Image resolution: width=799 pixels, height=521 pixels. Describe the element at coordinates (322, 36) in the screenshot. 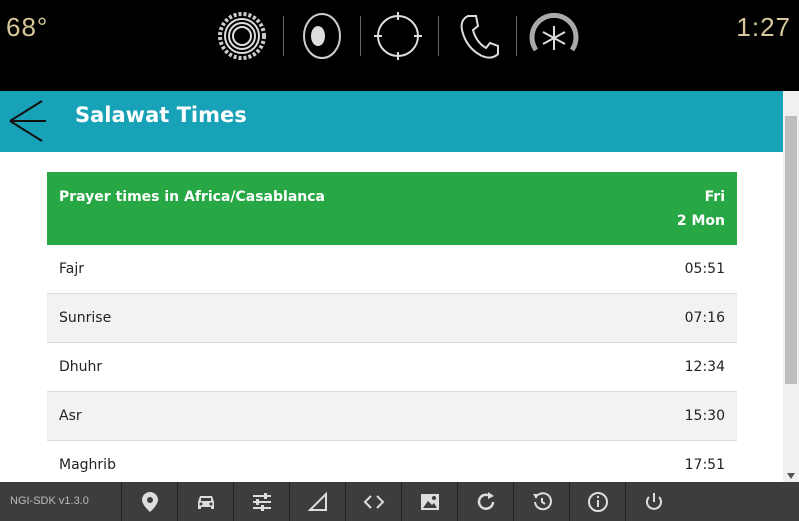

I see `speaker-icon` at that location.